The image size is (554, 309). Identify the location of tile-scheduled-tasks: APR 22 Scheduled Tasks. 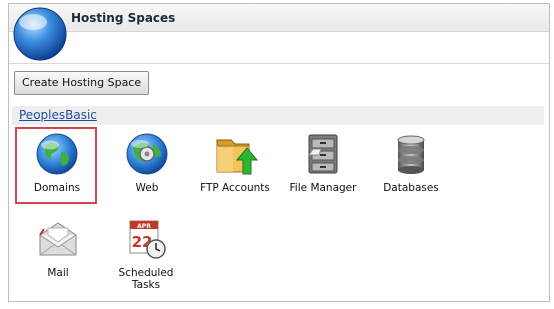
(146, 253).